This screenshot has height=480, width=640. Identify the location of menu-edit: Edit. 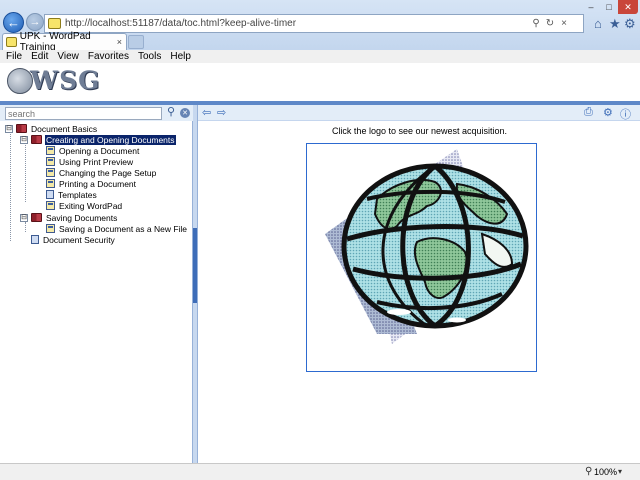
(39, 56).